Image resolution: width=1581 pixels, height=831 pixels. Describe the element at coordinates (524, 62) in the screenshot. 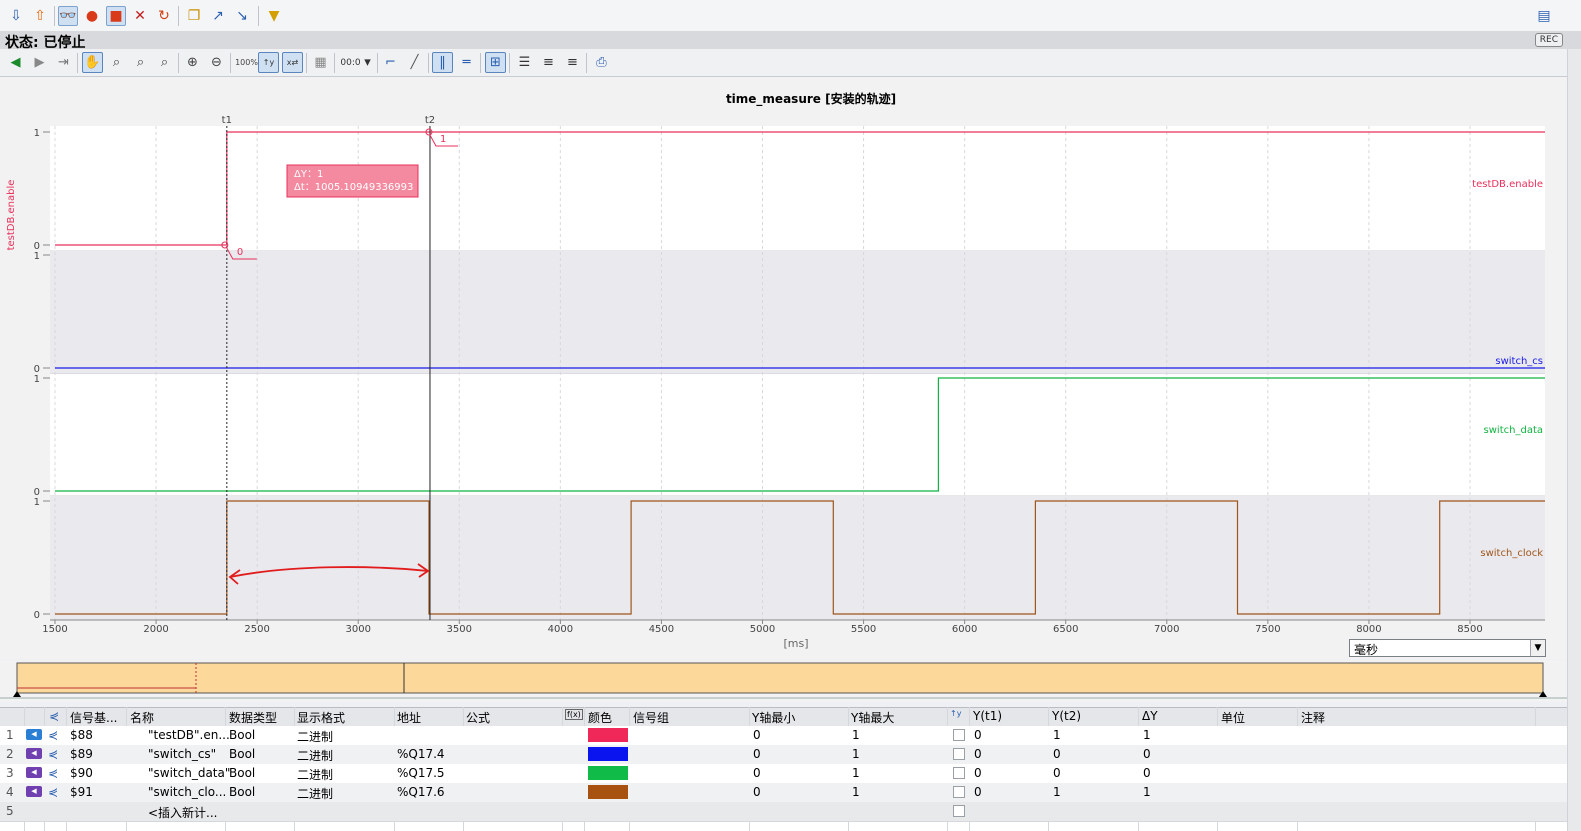

I see `list-icon: ☰` at that location.